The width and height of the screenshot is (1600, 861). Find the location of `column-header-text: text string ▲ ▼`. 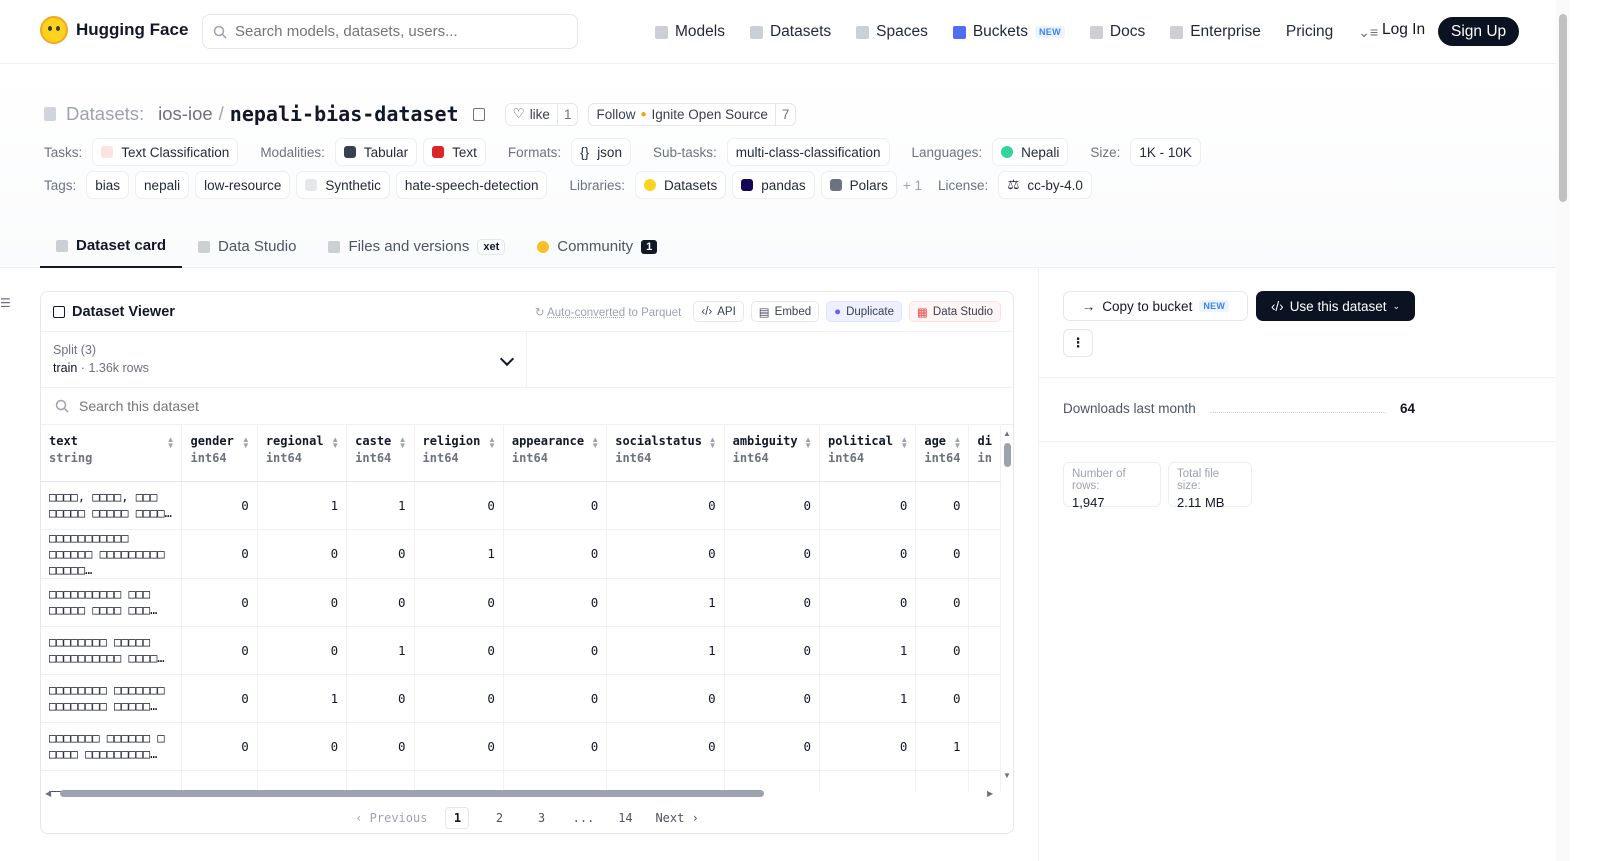

column-header-text: text string ▲ ▼ is located at coordinates (112, 454).